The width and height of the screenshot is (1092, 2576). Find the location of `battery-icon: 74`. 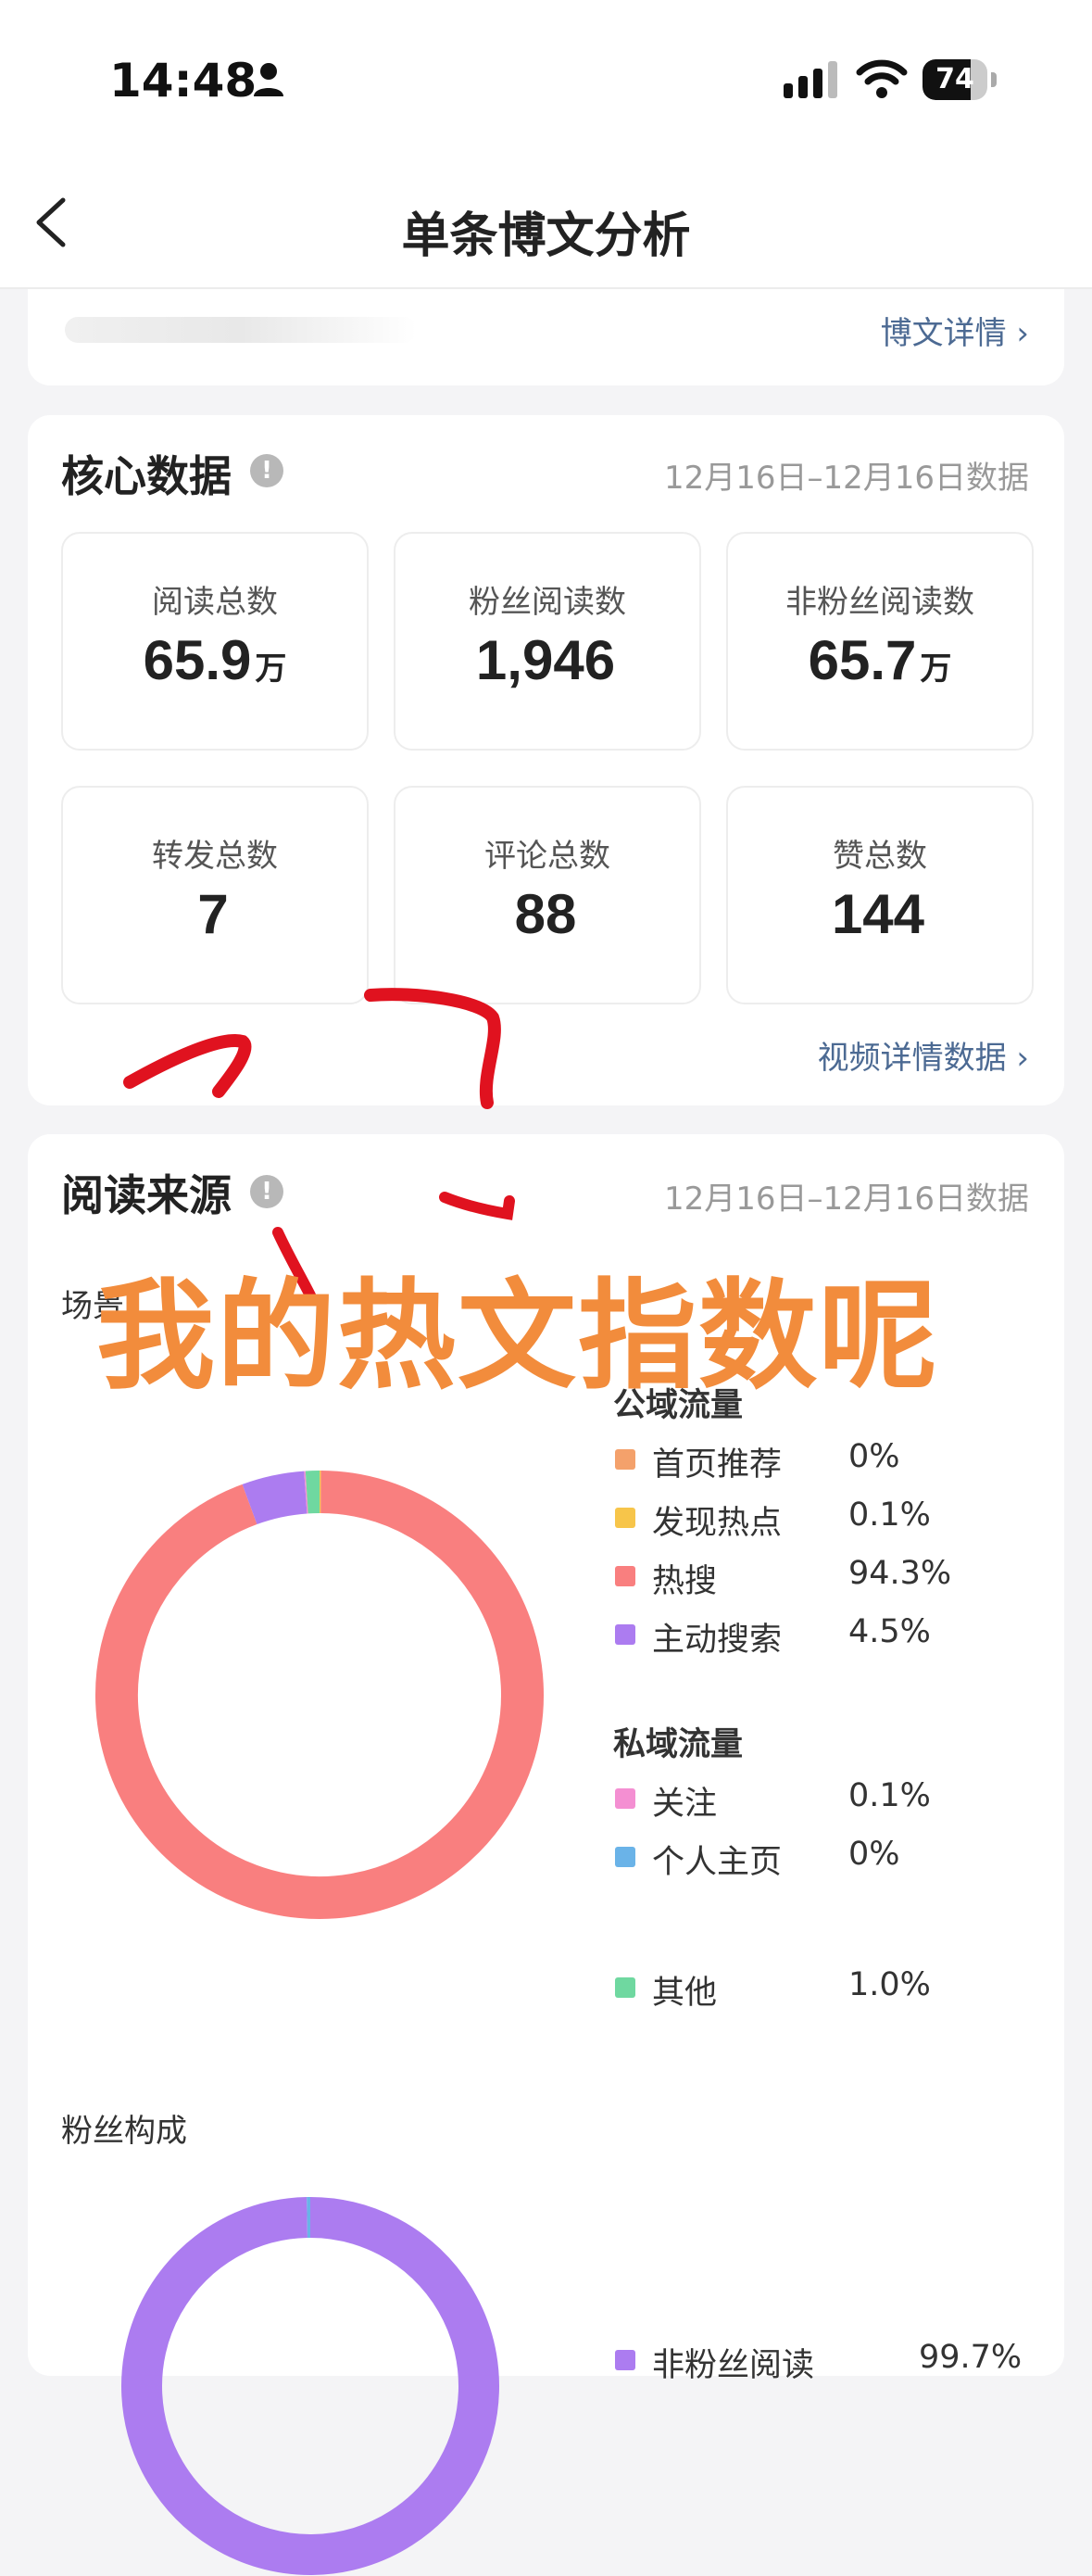

battery-icon: 74 is located at coordinates (960, 80).